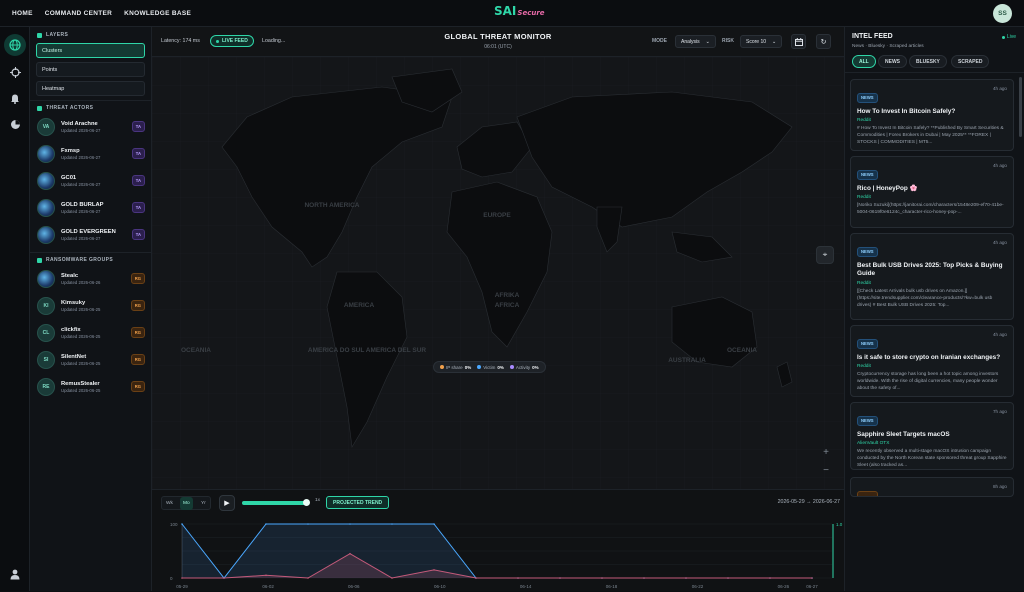 This screenshot has height=592, width=1024. What do you see at coordinates (15, 124) in the screenshot?
I see `chart-pie-icon` at bounding box center [15, 124].